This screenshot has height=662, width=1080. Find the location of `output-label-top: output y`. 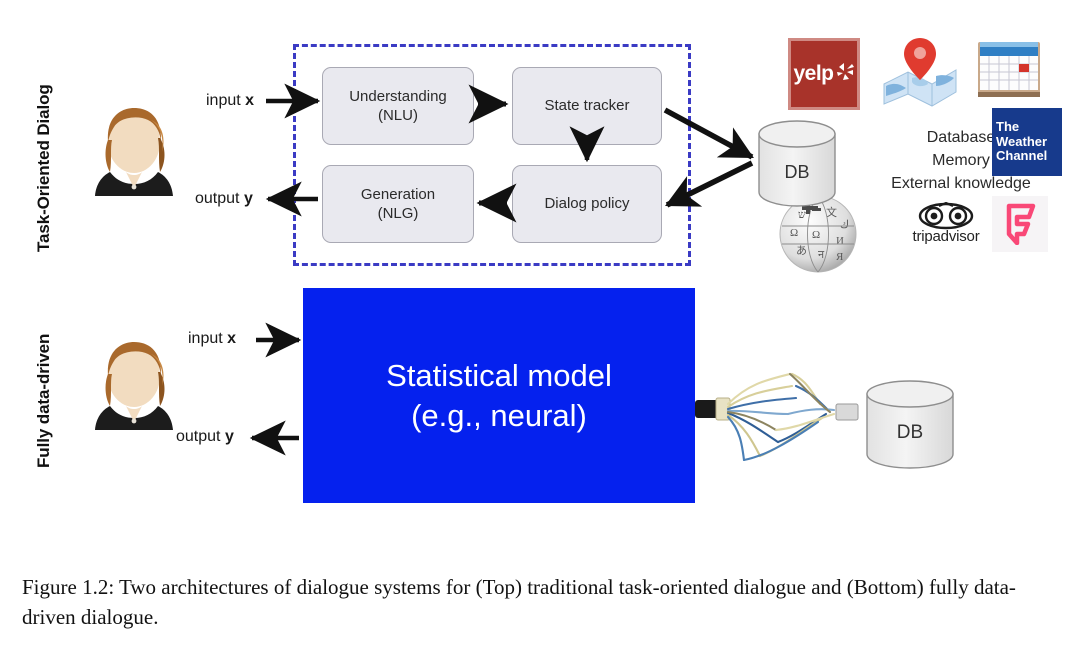

output-label-top: output y is located at coordinates (224, 199).